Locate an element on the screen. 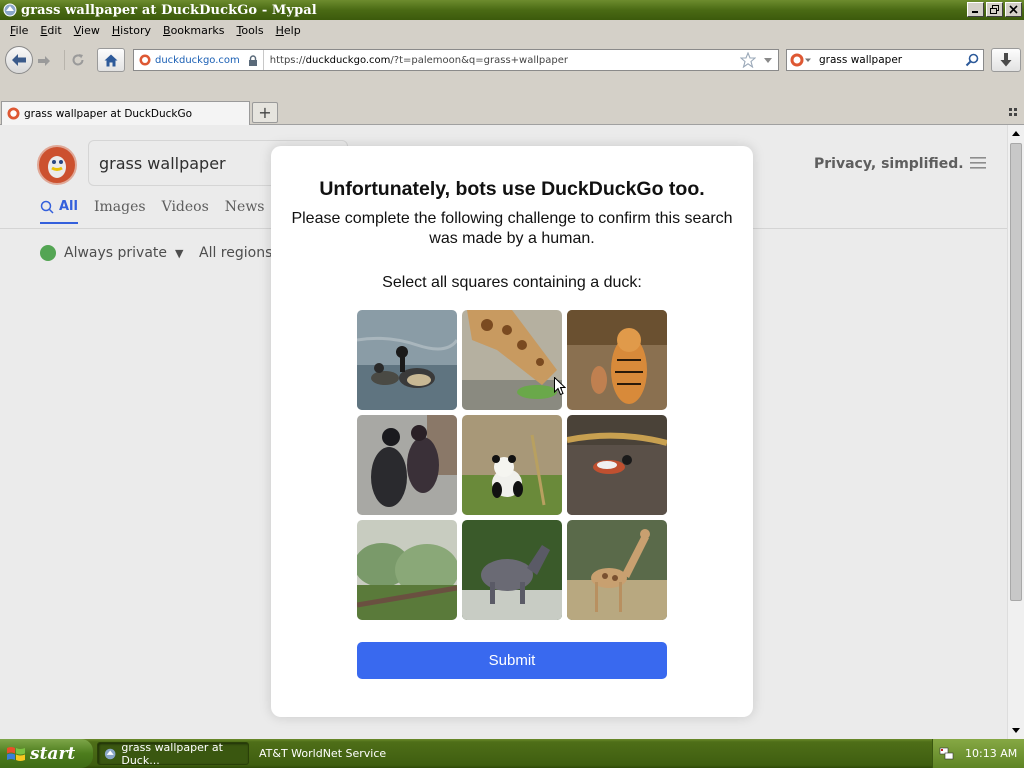 The image size is (1024, 768). start-button: start is located at coordinates (46, 753).